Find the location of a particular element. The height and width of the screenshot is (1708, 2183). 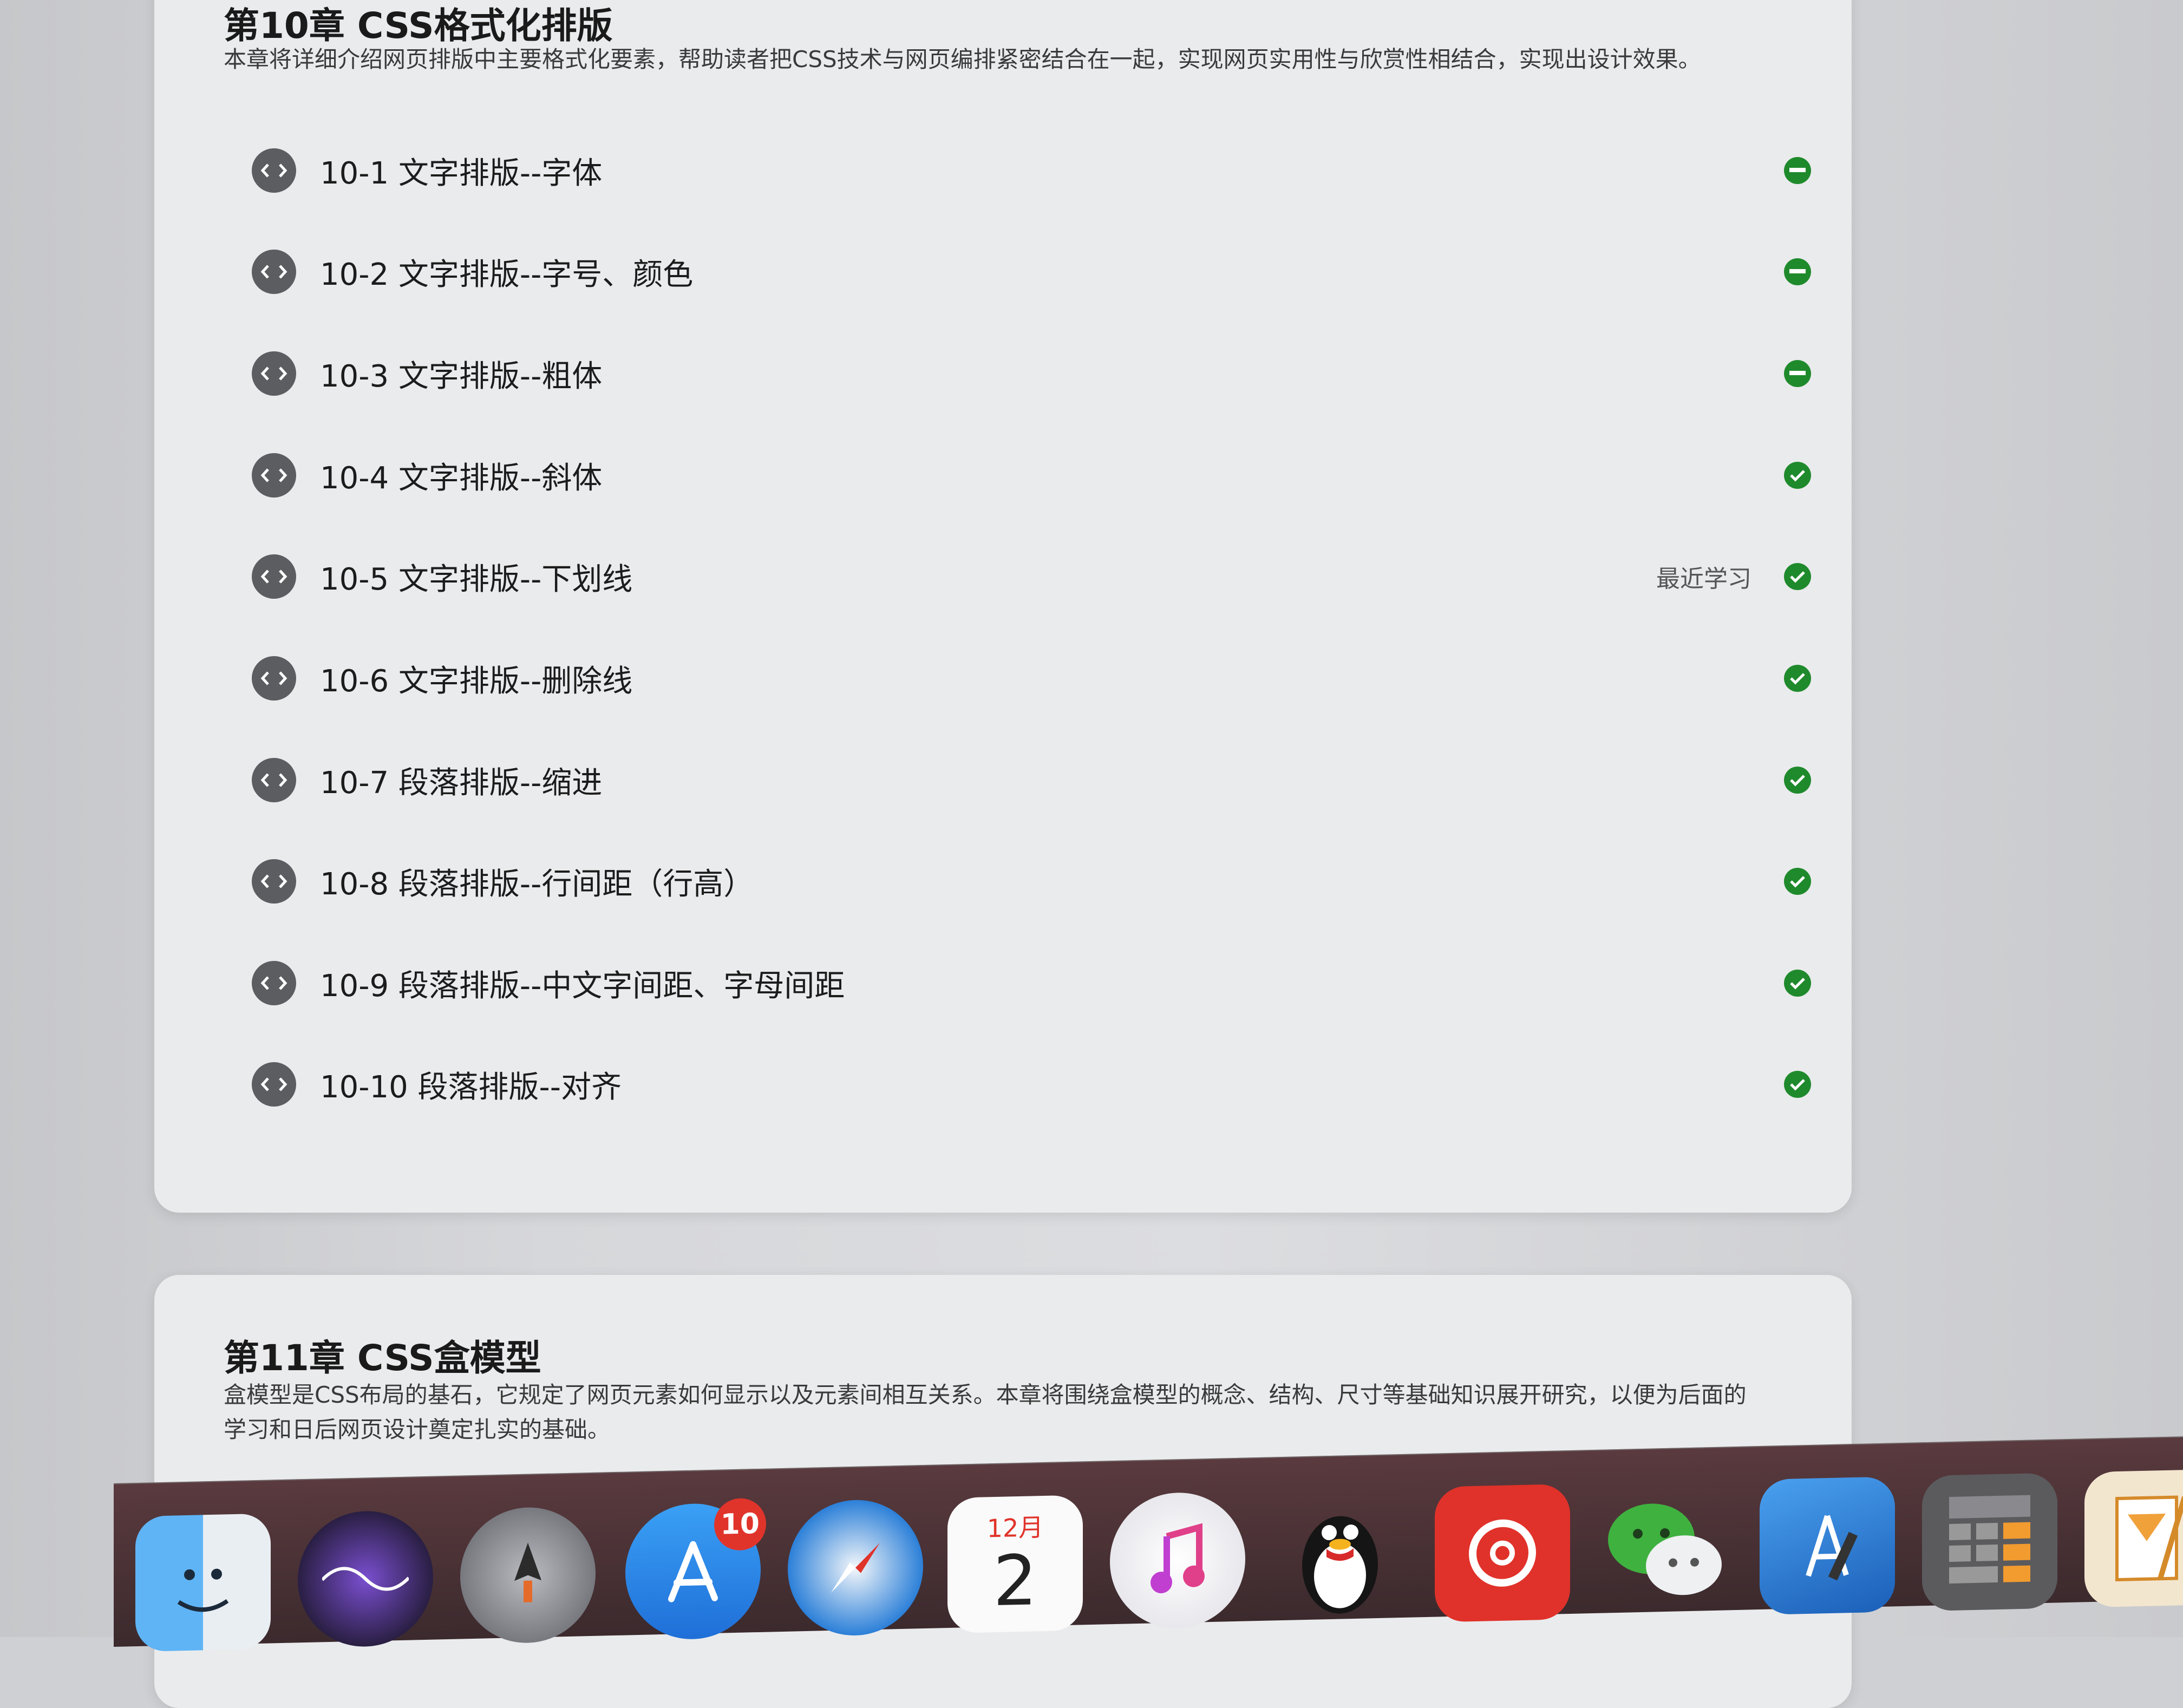

recent-study-label: 最近学习 is located at coordinates (1703, 579).